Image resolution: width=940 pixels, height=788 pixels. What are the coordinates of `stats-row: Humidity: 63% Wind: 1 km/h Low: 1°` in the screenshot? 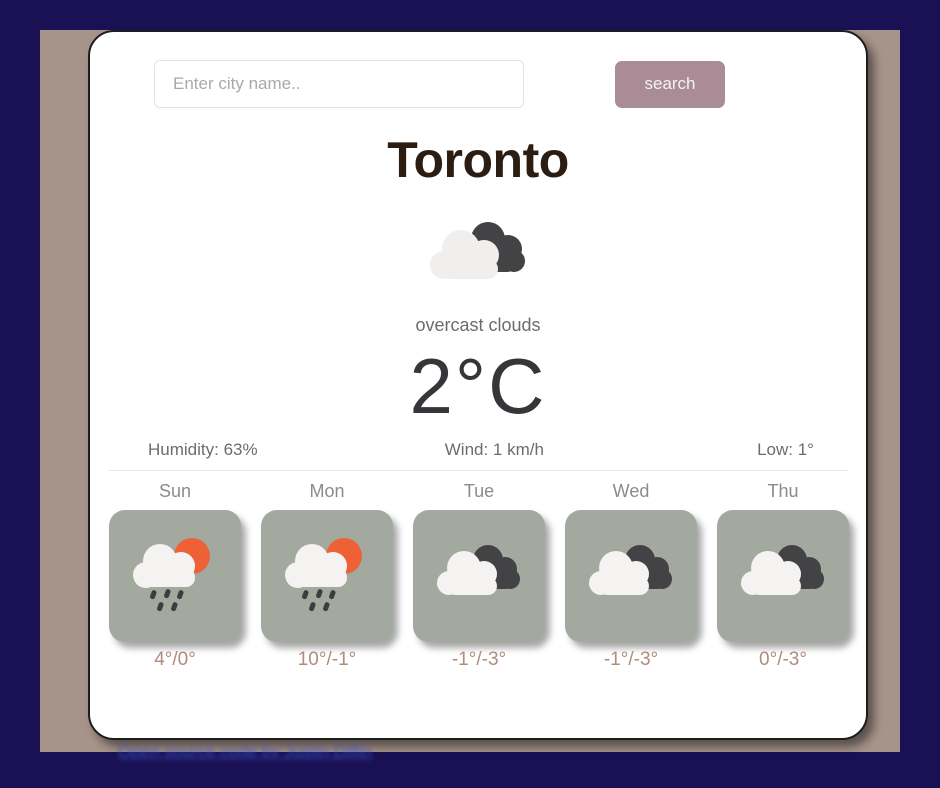 It's located at (478, 445).